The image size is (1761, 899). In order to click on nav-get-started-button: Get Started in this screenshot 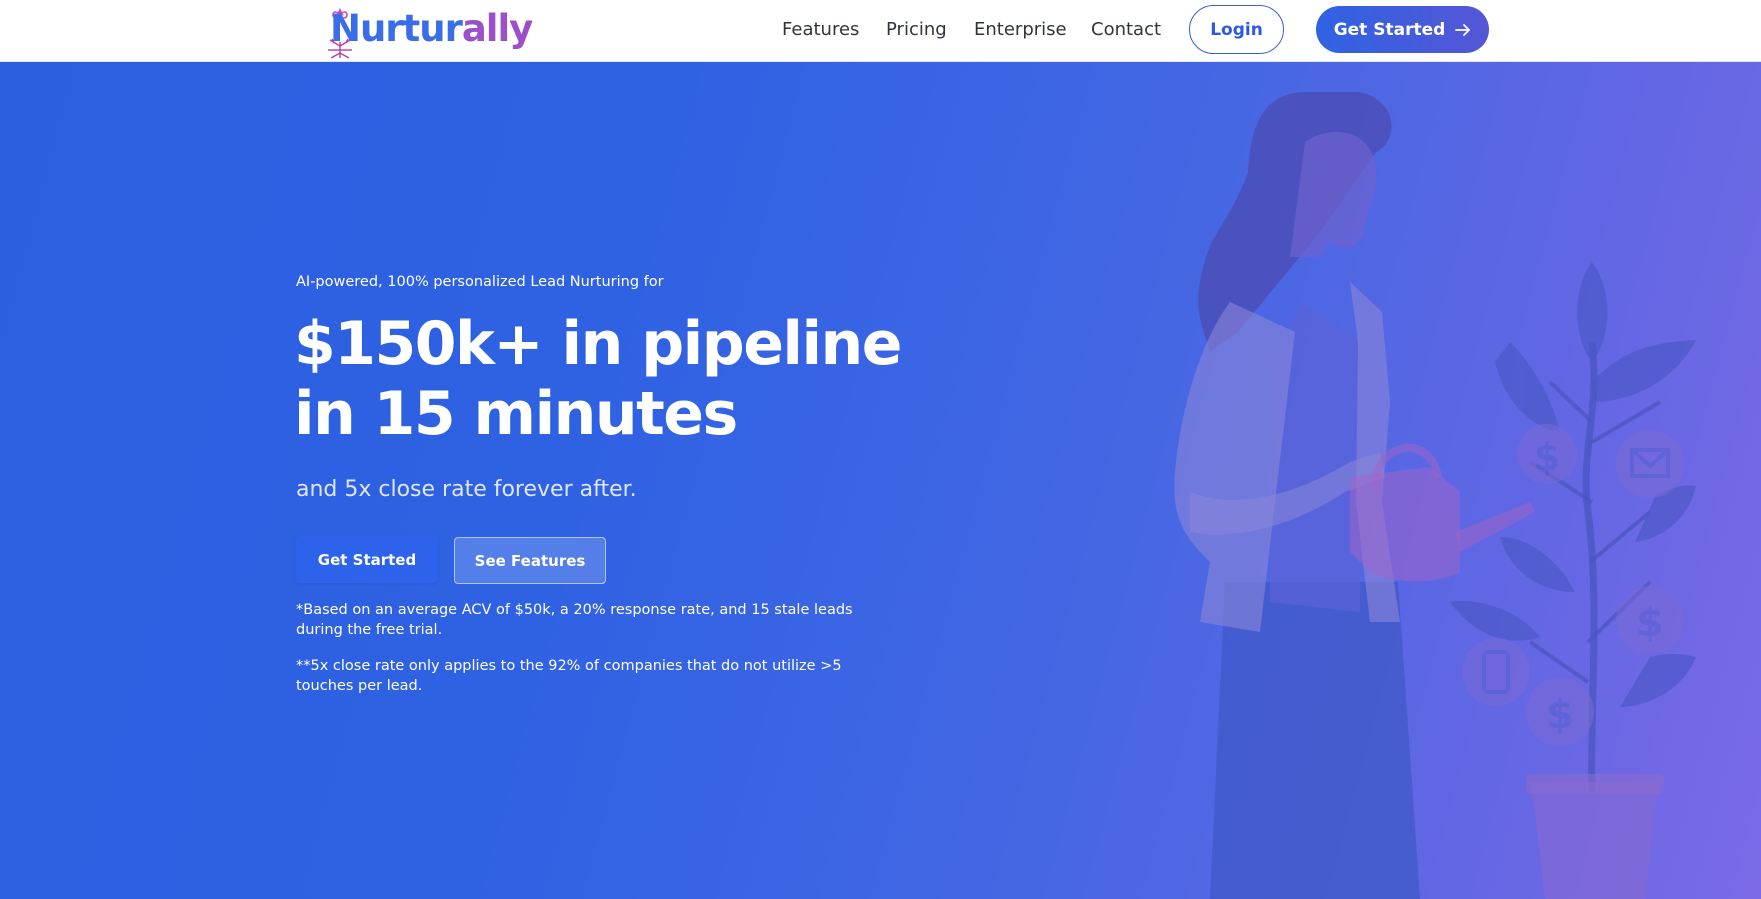, I will do `click(1402, 29)`.